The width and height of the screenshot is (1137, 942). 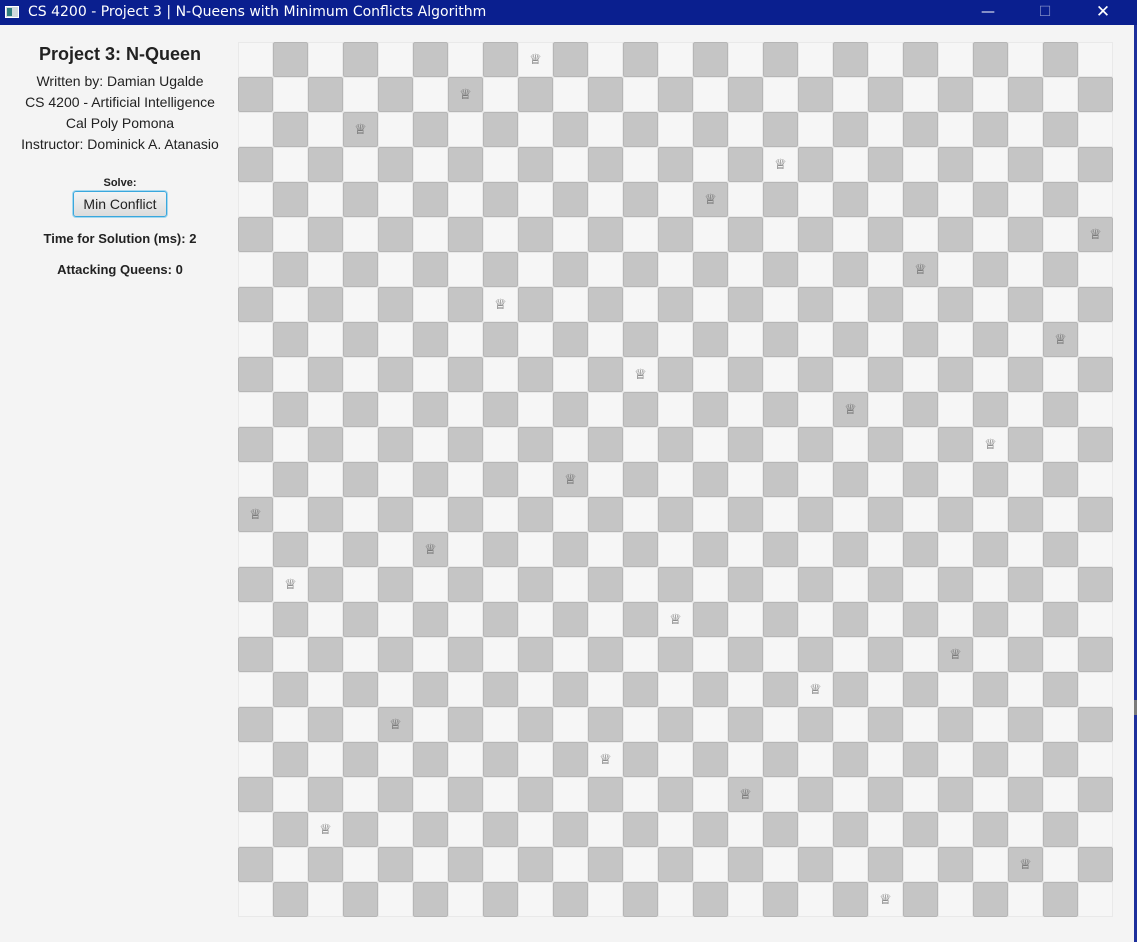 What do you see at coordinates (120, 204) in the screenshot?
I see `min-conflict-button: Min Conflict` at bounding box center [120, 204].